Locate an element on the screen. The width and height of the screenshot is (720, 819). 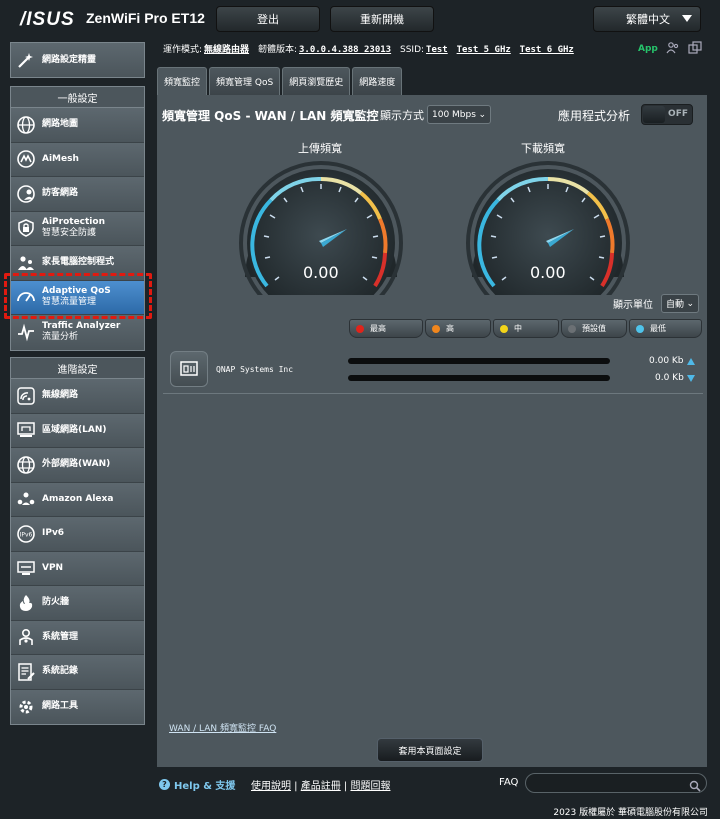
lowest-dot-icon is located at coordinates (640, 328).